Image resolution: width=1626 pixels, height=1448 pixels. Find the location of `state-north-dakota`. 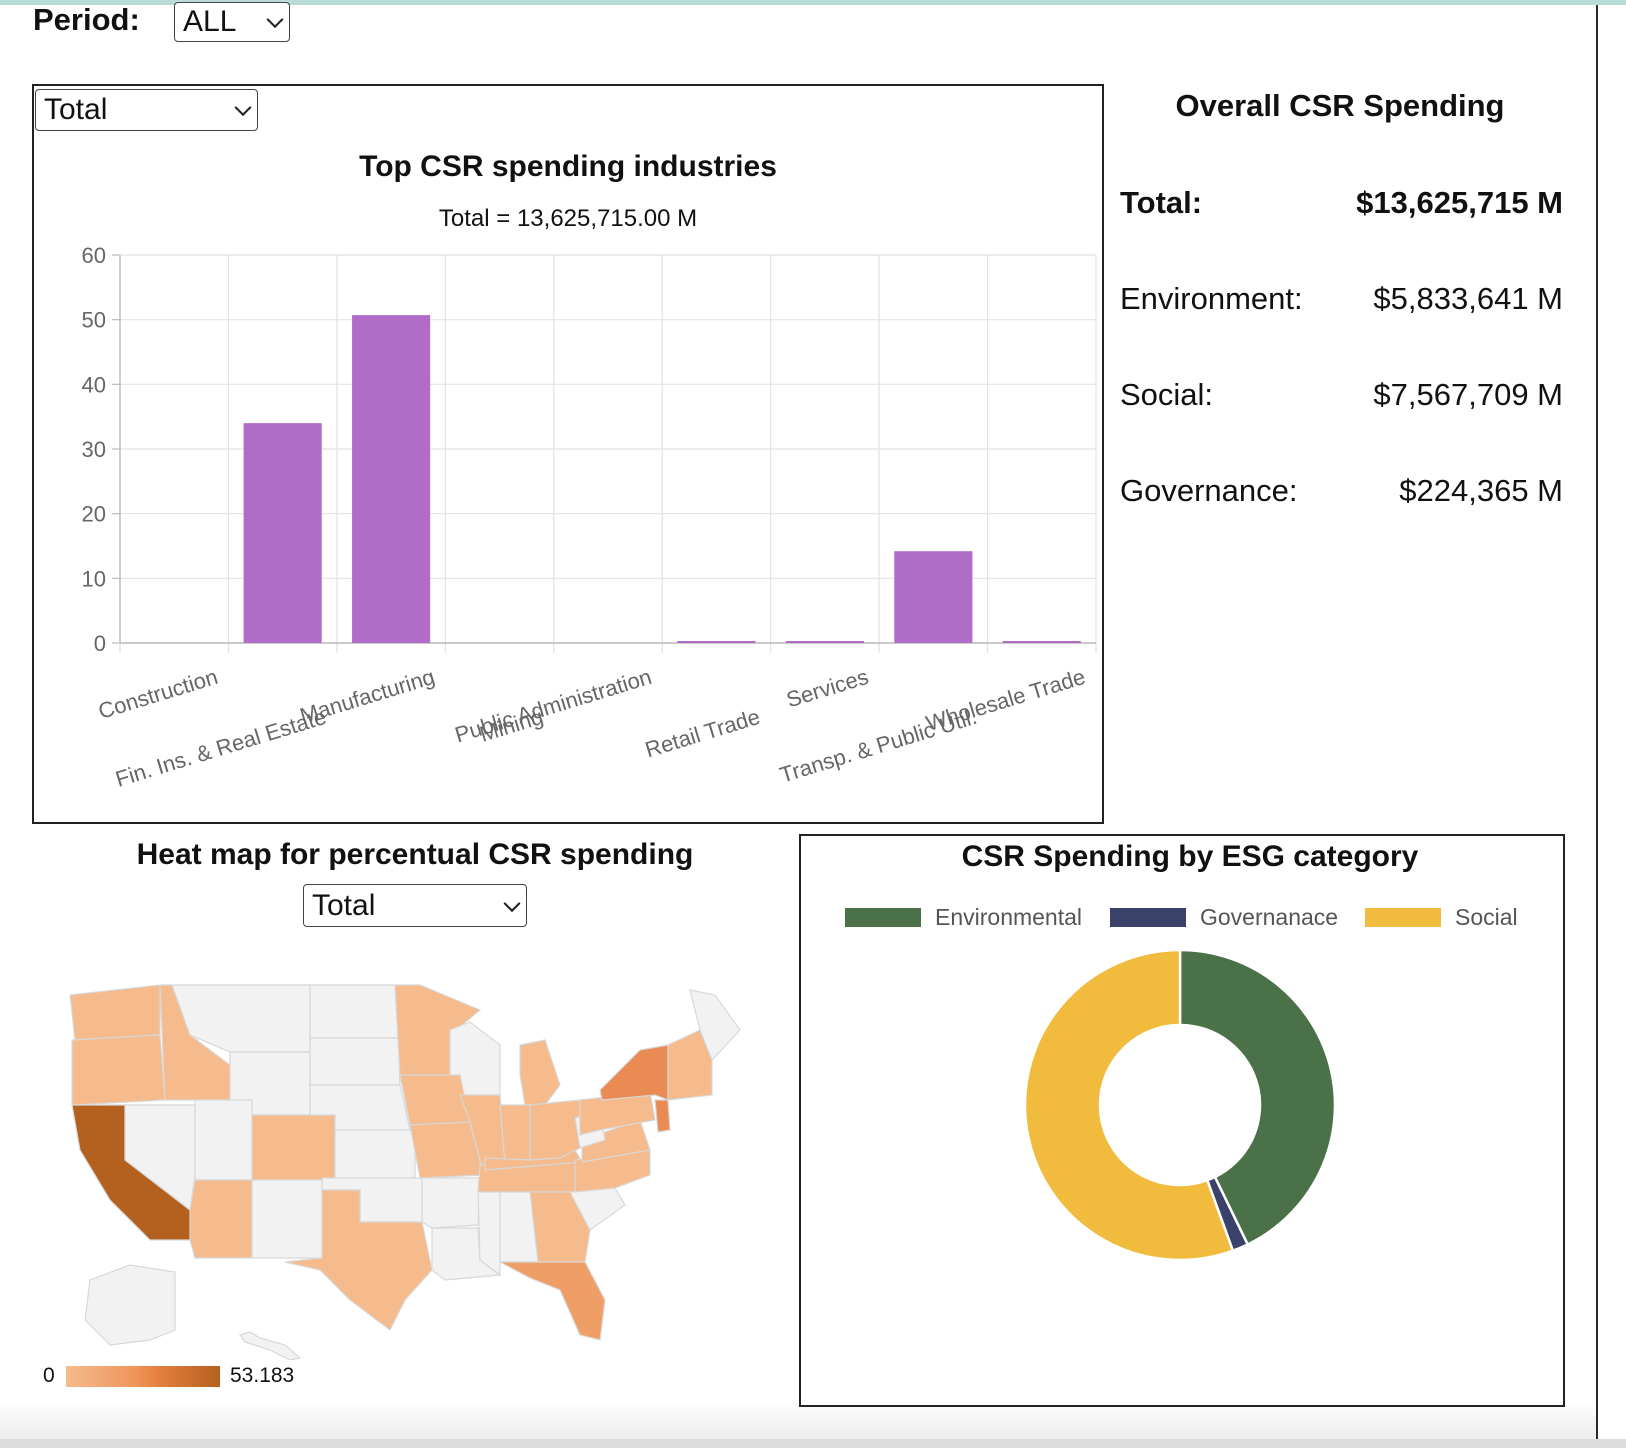

state-north-dakota is located at coordinates (354, 1011).